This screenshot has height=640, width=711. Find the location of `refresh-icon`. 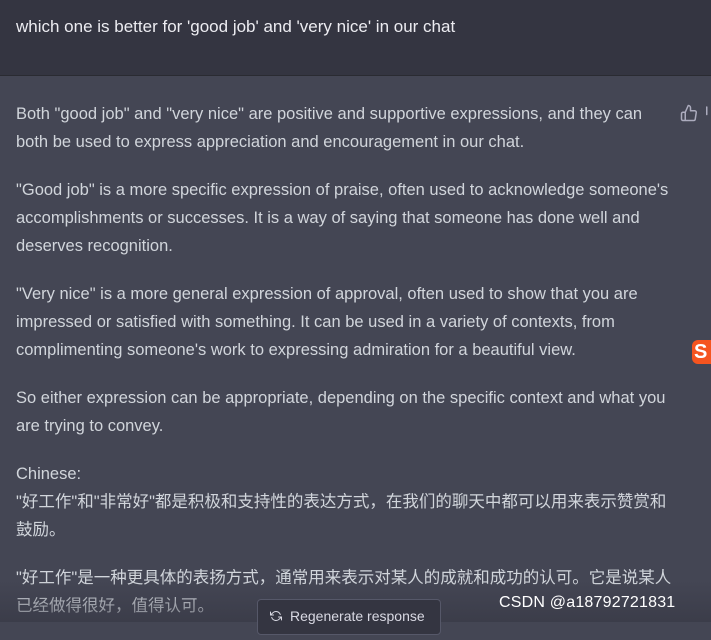

refresh-icon is located at coordinates (276, 616).